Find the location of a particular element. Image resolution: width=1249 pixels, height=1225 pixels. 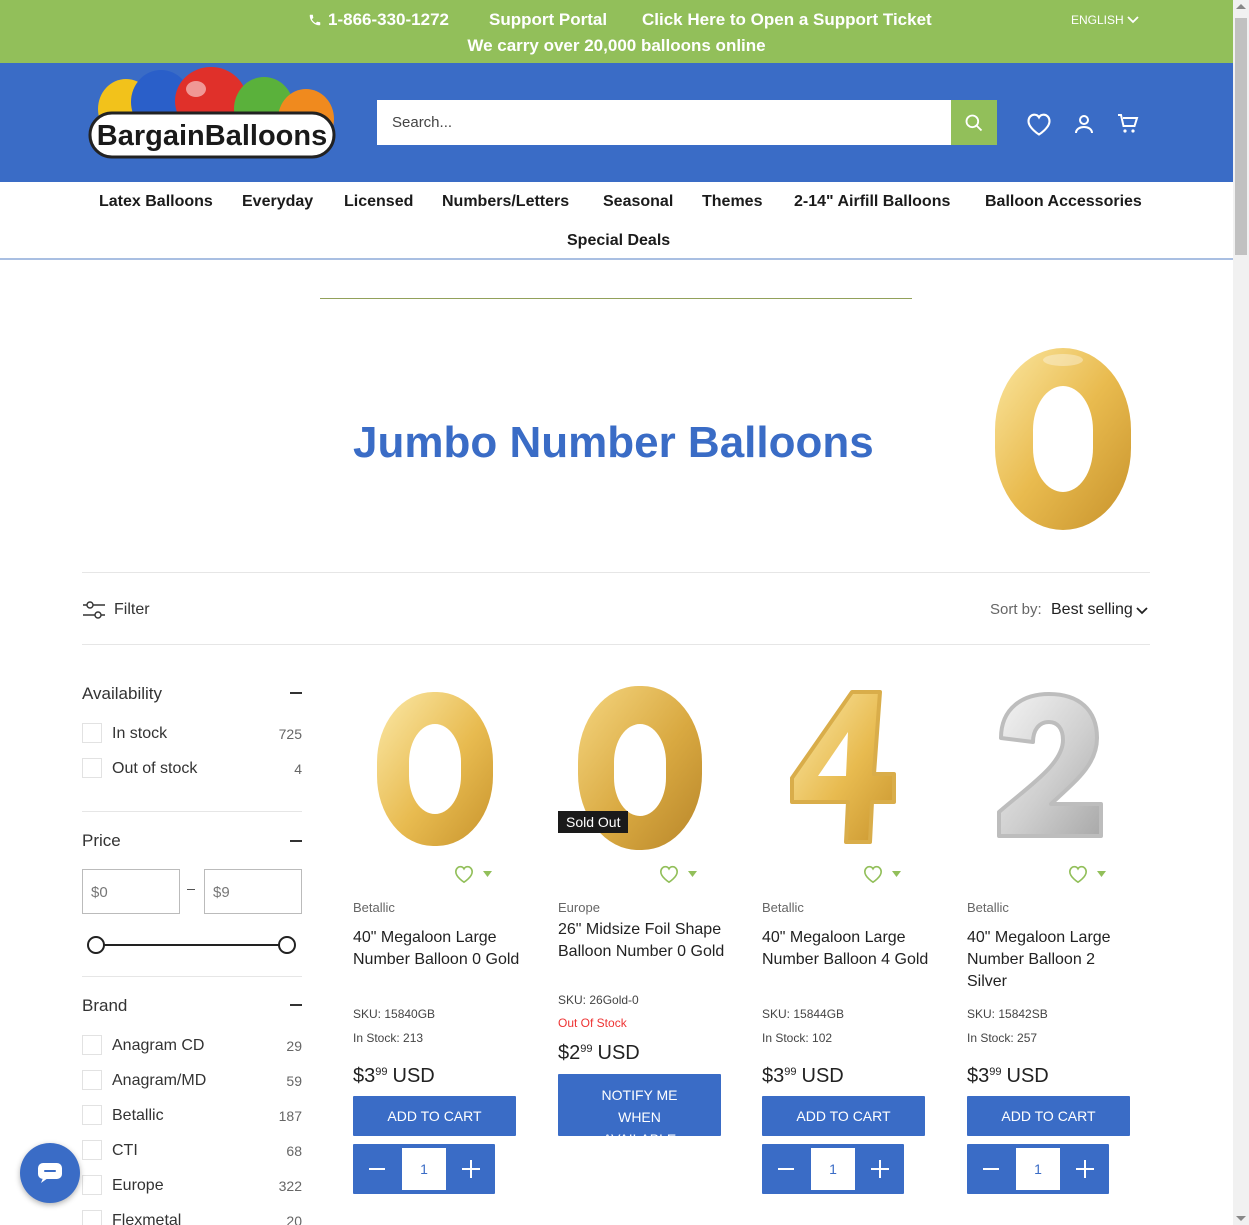

cart-button is located at coordinates (1128, 124).